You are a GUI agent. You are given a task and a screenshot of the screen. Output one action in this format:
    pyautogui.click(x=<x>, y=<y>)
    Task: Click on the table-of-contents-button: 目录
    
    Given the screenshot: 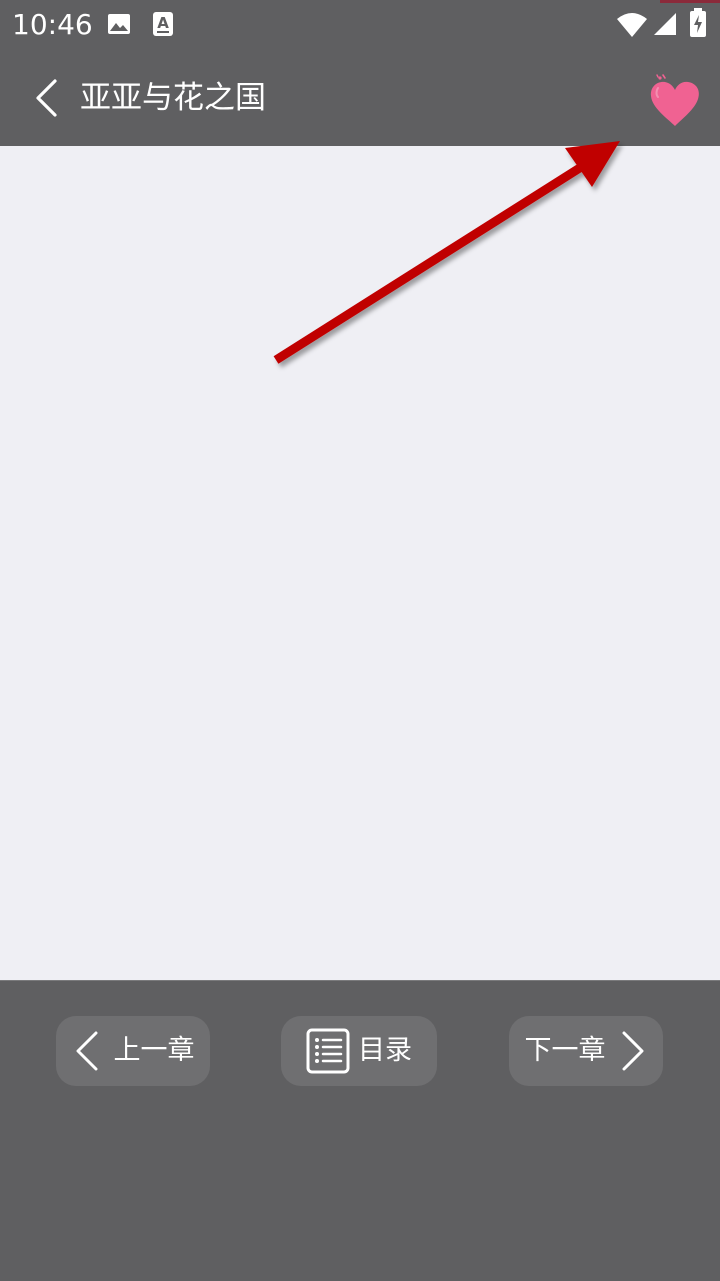 What is the action you would take?
    pyautogui.click(x=359, y=1051)
    